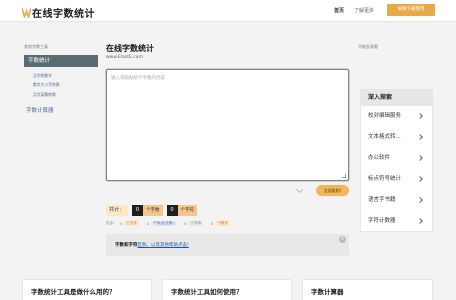 This screenshot has width=456, height=300. I want to click on copy-all-button: 全部复制!, so click(332, 190).